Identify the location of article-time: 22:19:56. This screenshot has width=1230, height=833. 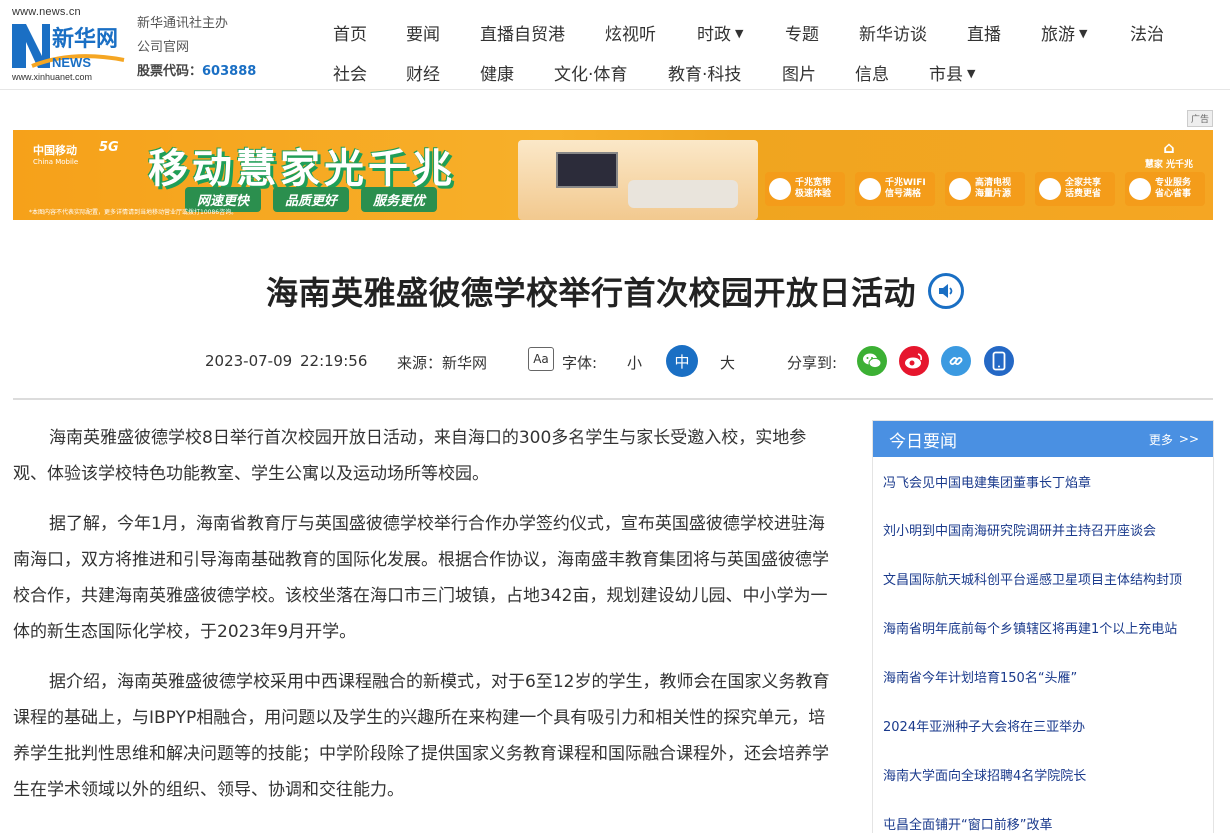
(334, 361).